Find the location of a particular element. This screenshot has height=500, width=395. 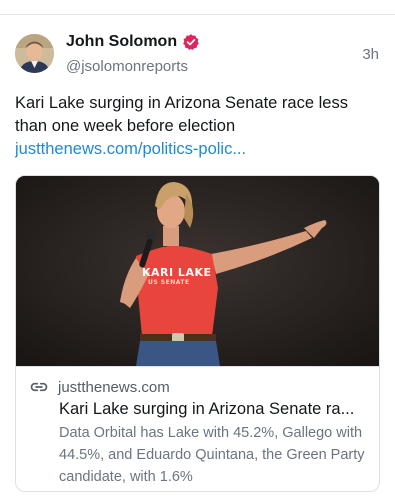

avatar-photo is located at coordinates (34, 53).